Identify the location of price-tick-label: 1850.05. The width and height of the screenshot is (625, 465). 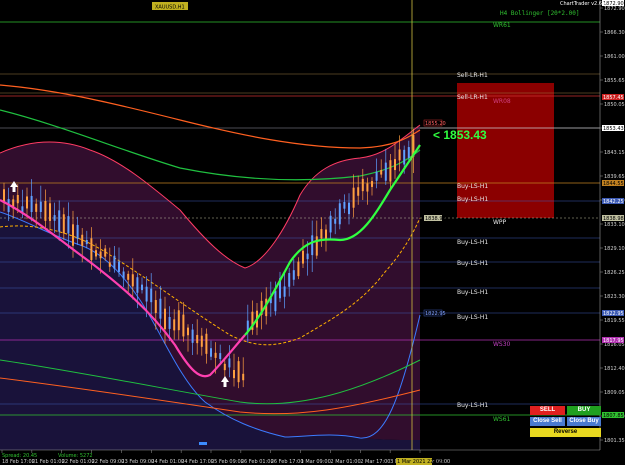
(614, 105).